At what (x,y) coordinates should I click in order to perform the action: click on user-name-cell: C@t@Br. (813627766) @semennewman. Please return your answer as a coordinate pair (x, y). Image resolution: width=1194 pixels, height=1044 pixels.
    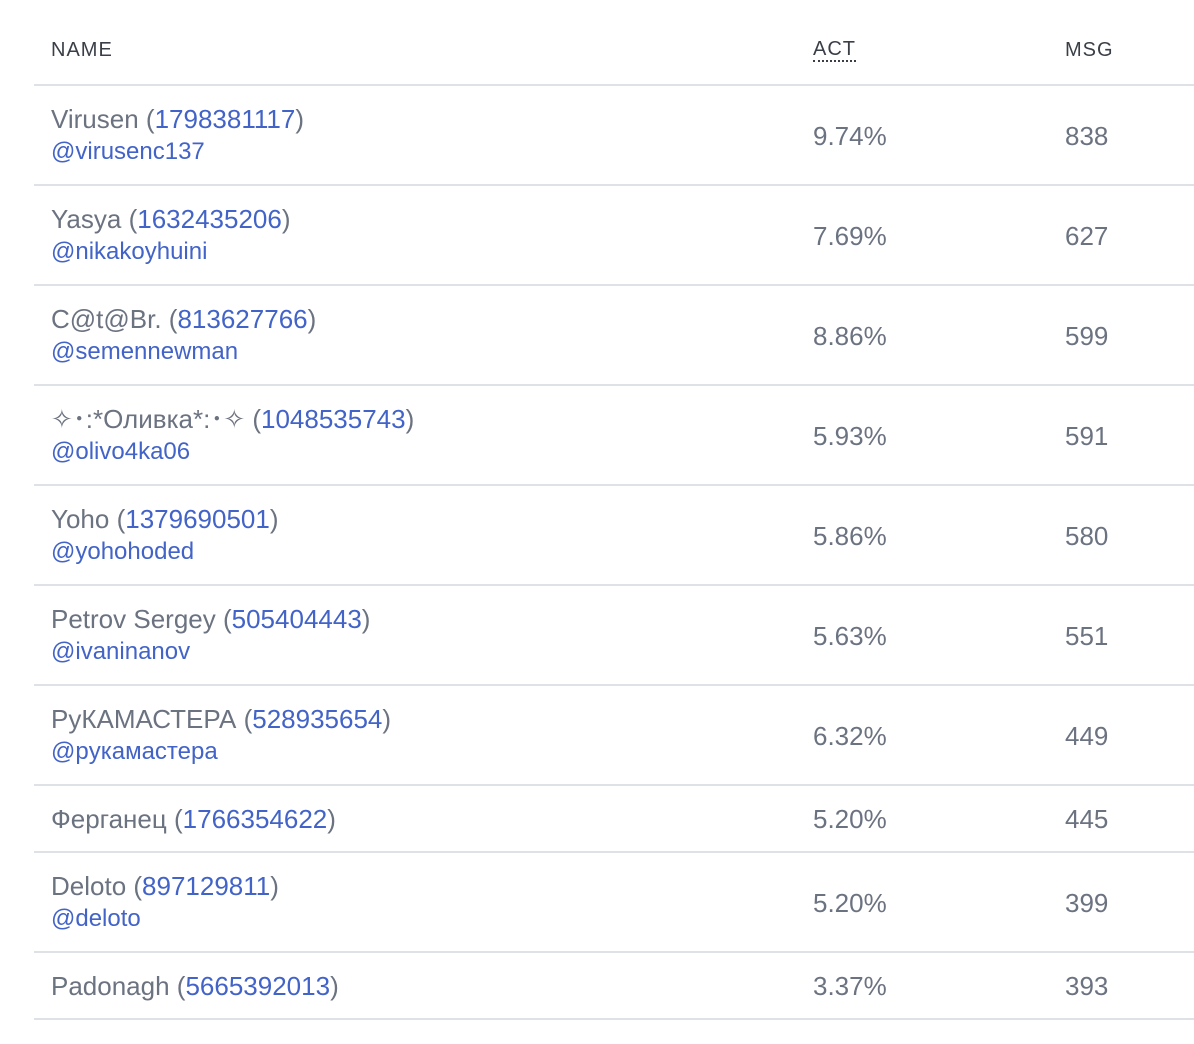
    Looking at the image, I should click on (183, 336).